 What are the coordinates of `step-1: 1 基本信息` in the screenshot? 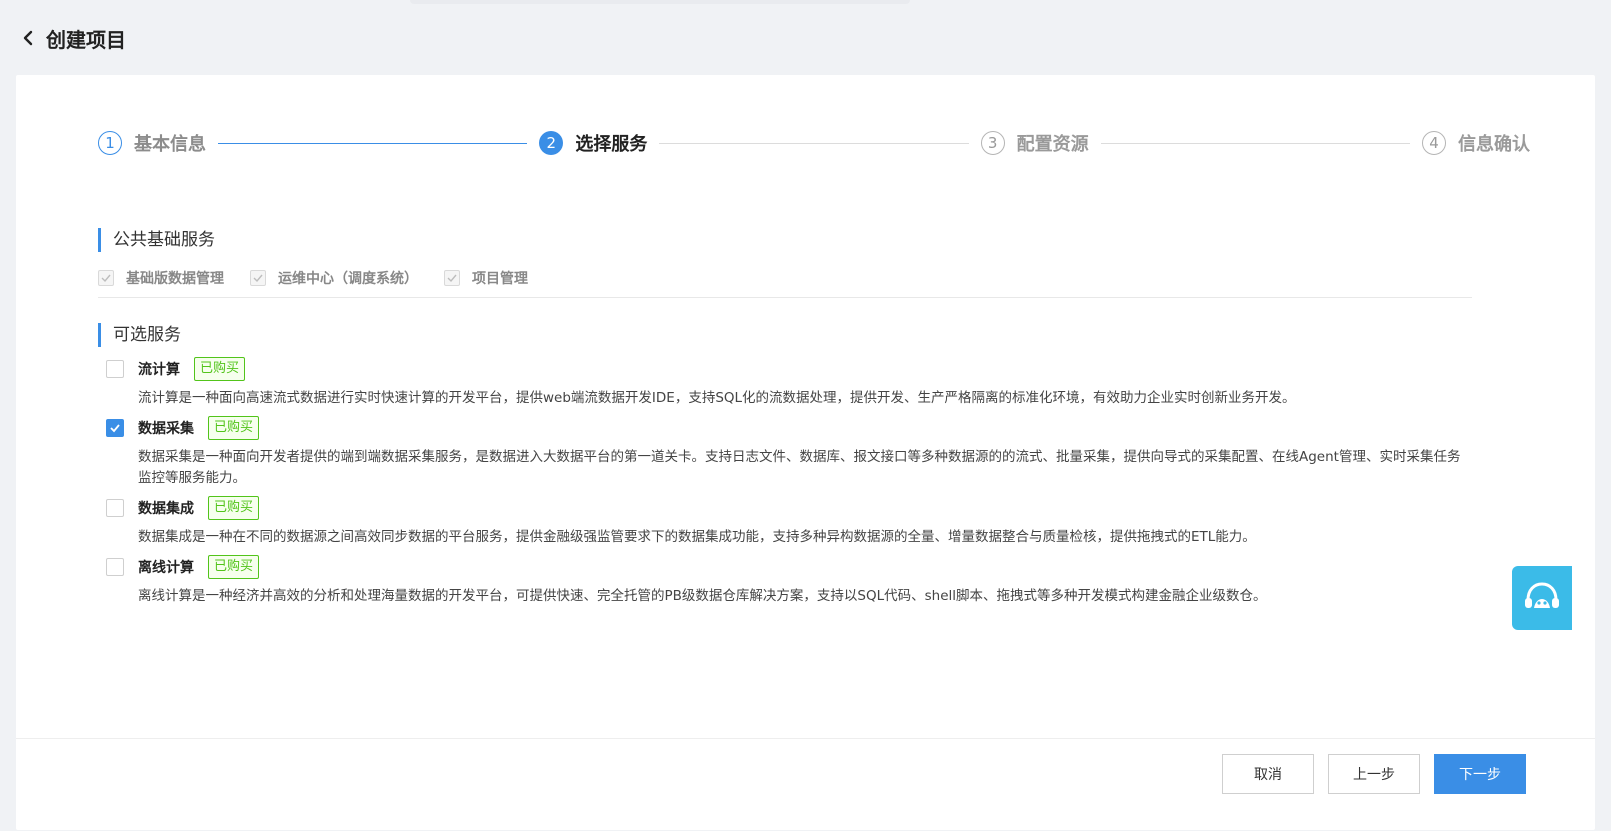 It's located at (152, 143).